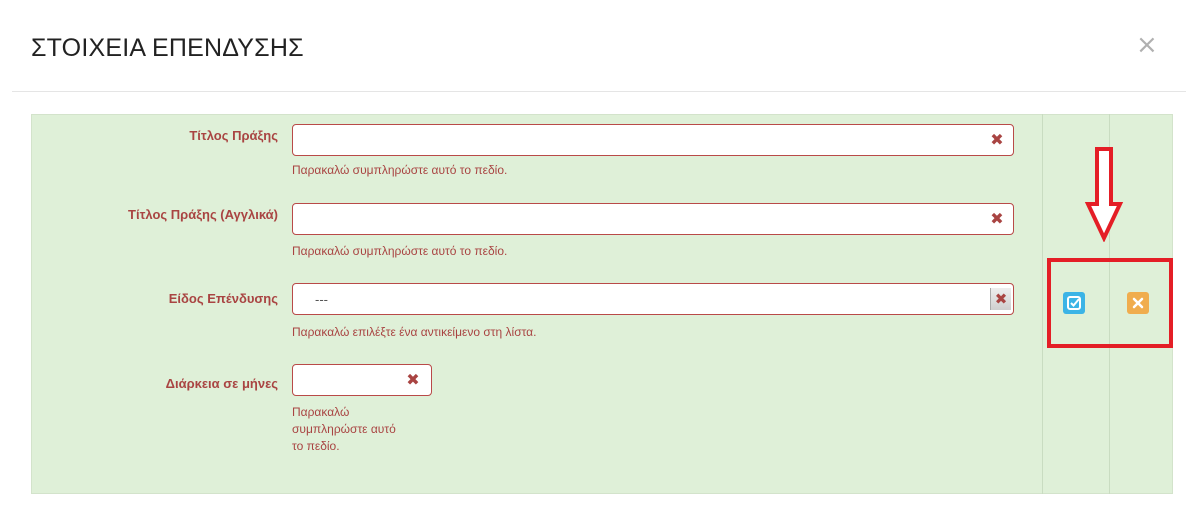 This screenshot has width=1187, height=526. Describe the element at coordinates (1104, 194) in the screenshot. I see `annotation-arrow-icon` at that location.